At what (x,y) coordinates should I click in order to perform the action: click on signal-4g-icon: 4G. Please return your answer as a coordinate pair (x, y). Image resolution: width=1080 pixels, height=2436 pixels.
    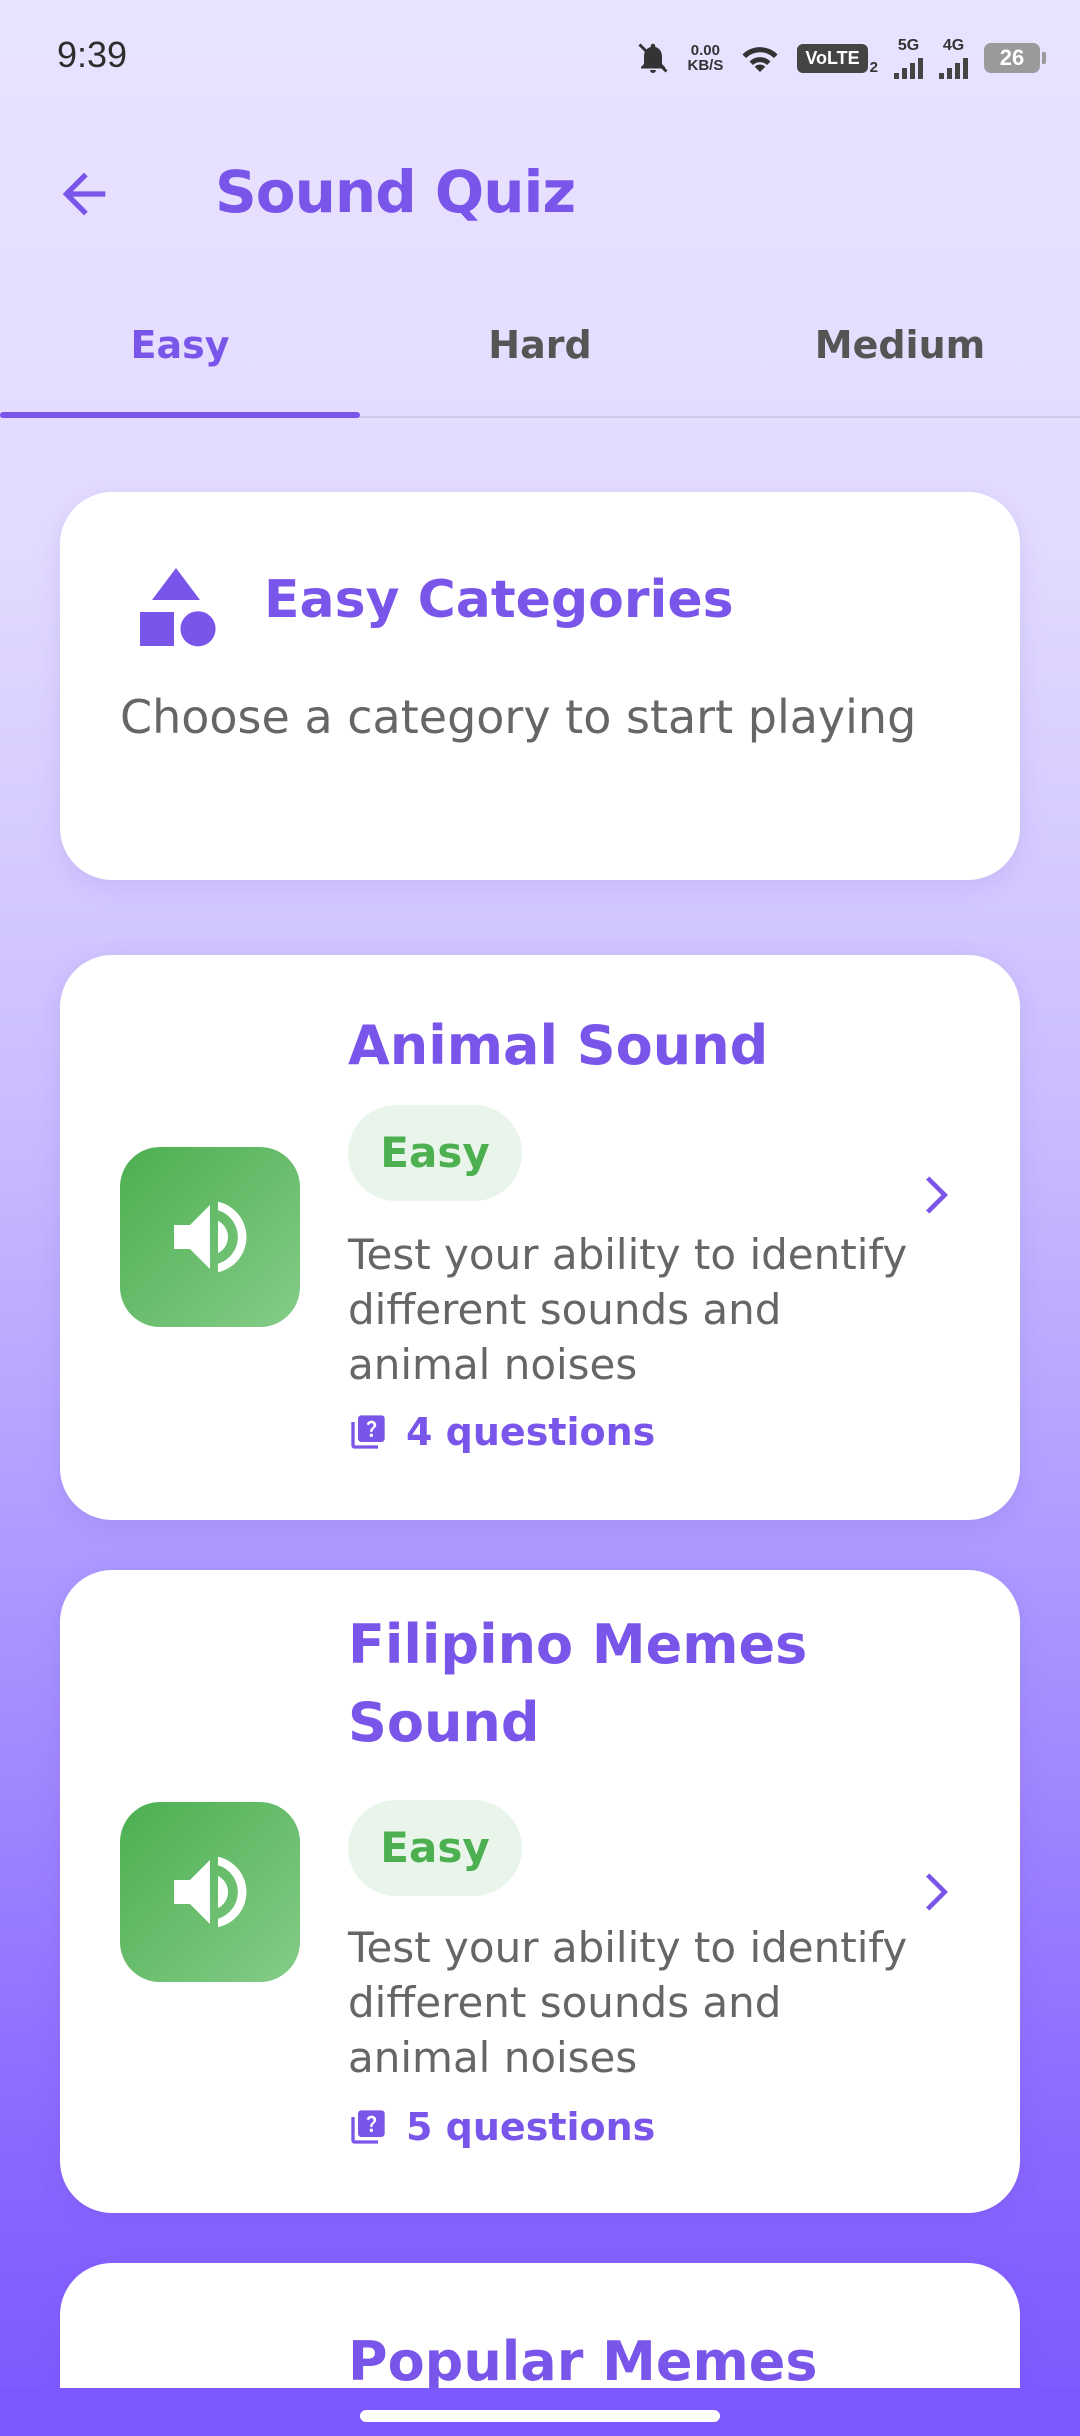
    Looking at the image, I should click on (953, 58).